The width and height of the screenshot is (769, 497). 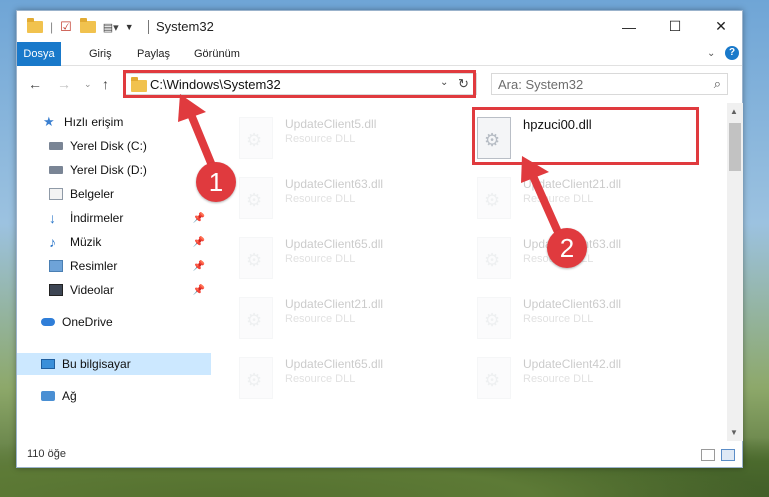 I want to click on scroll-thumb, so click(x=735, y=147).